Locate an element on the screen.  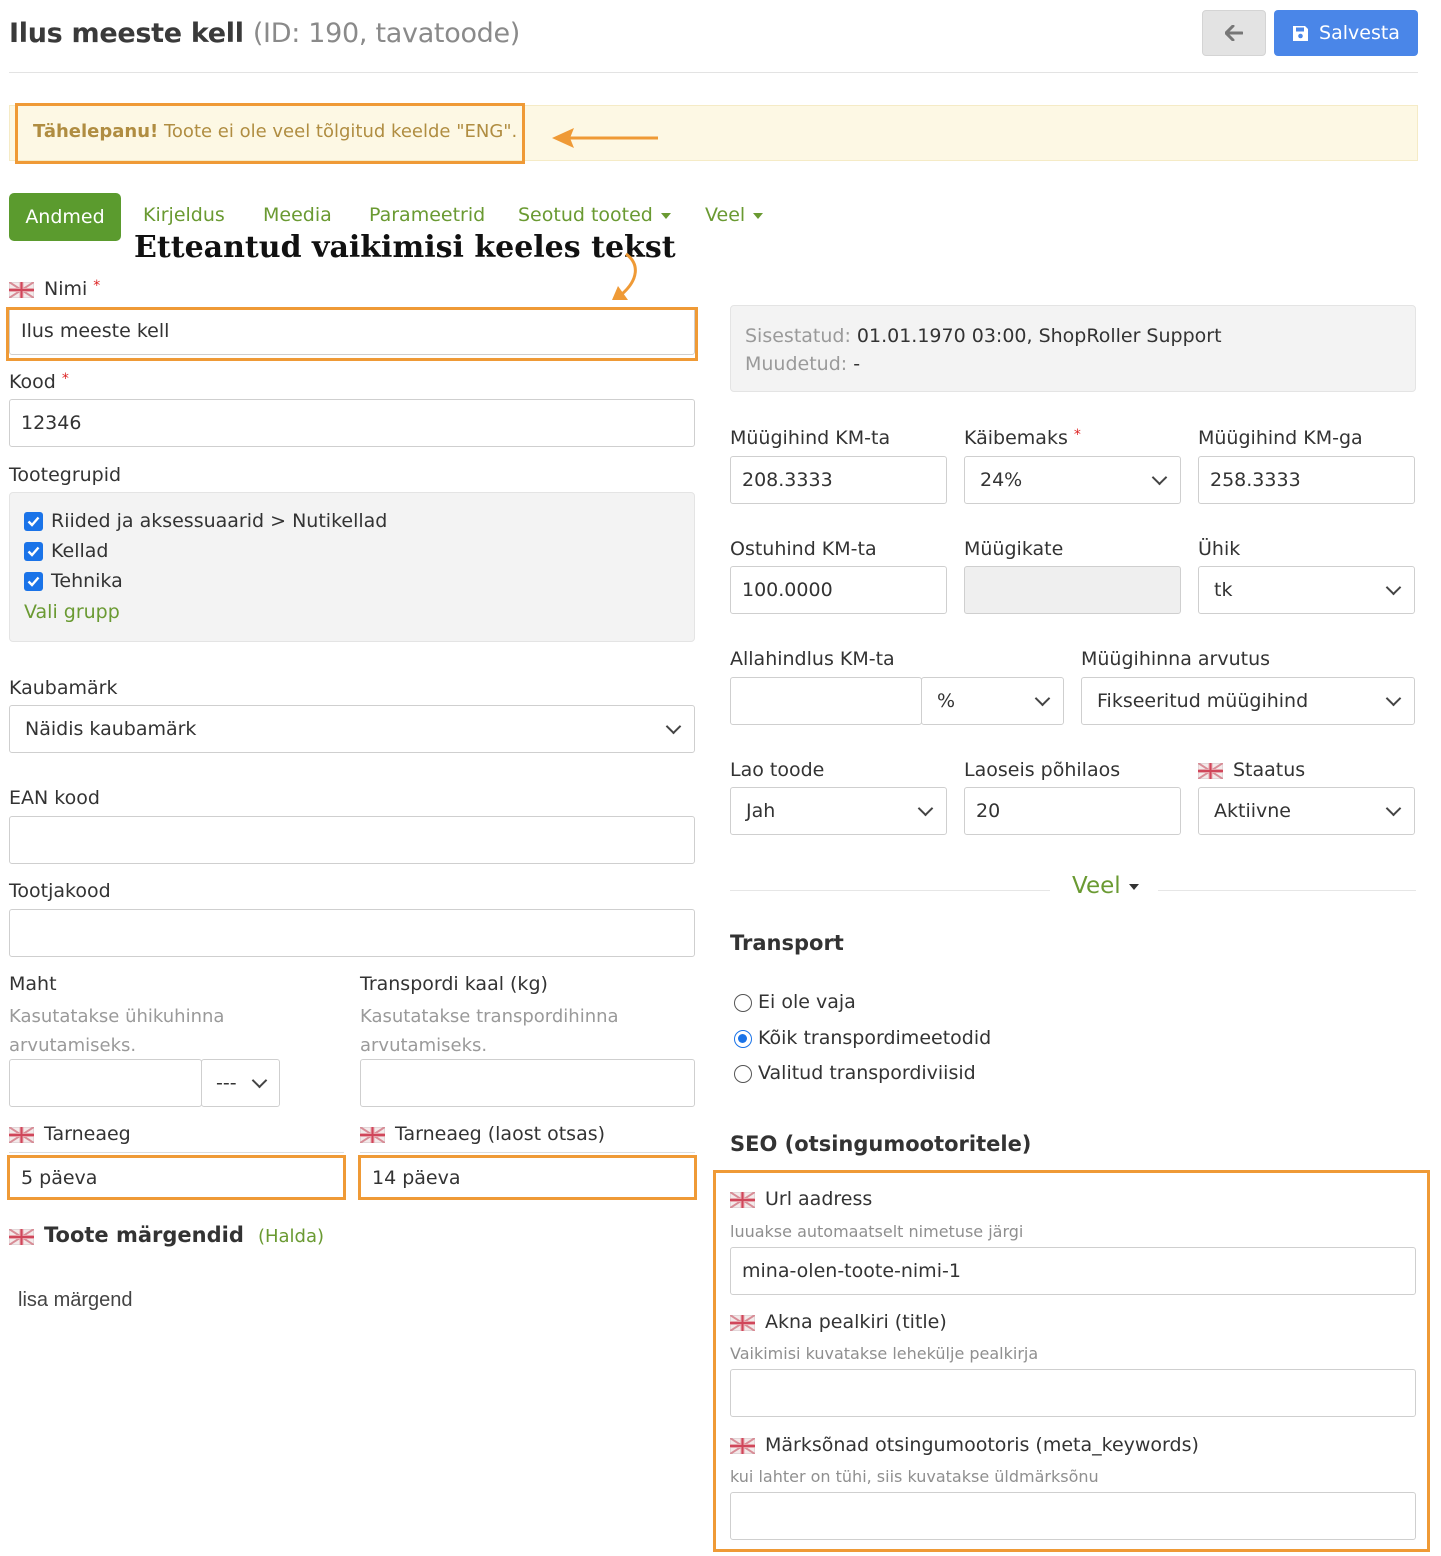
tab-veel: Veel is located at coordinates (734, 215).